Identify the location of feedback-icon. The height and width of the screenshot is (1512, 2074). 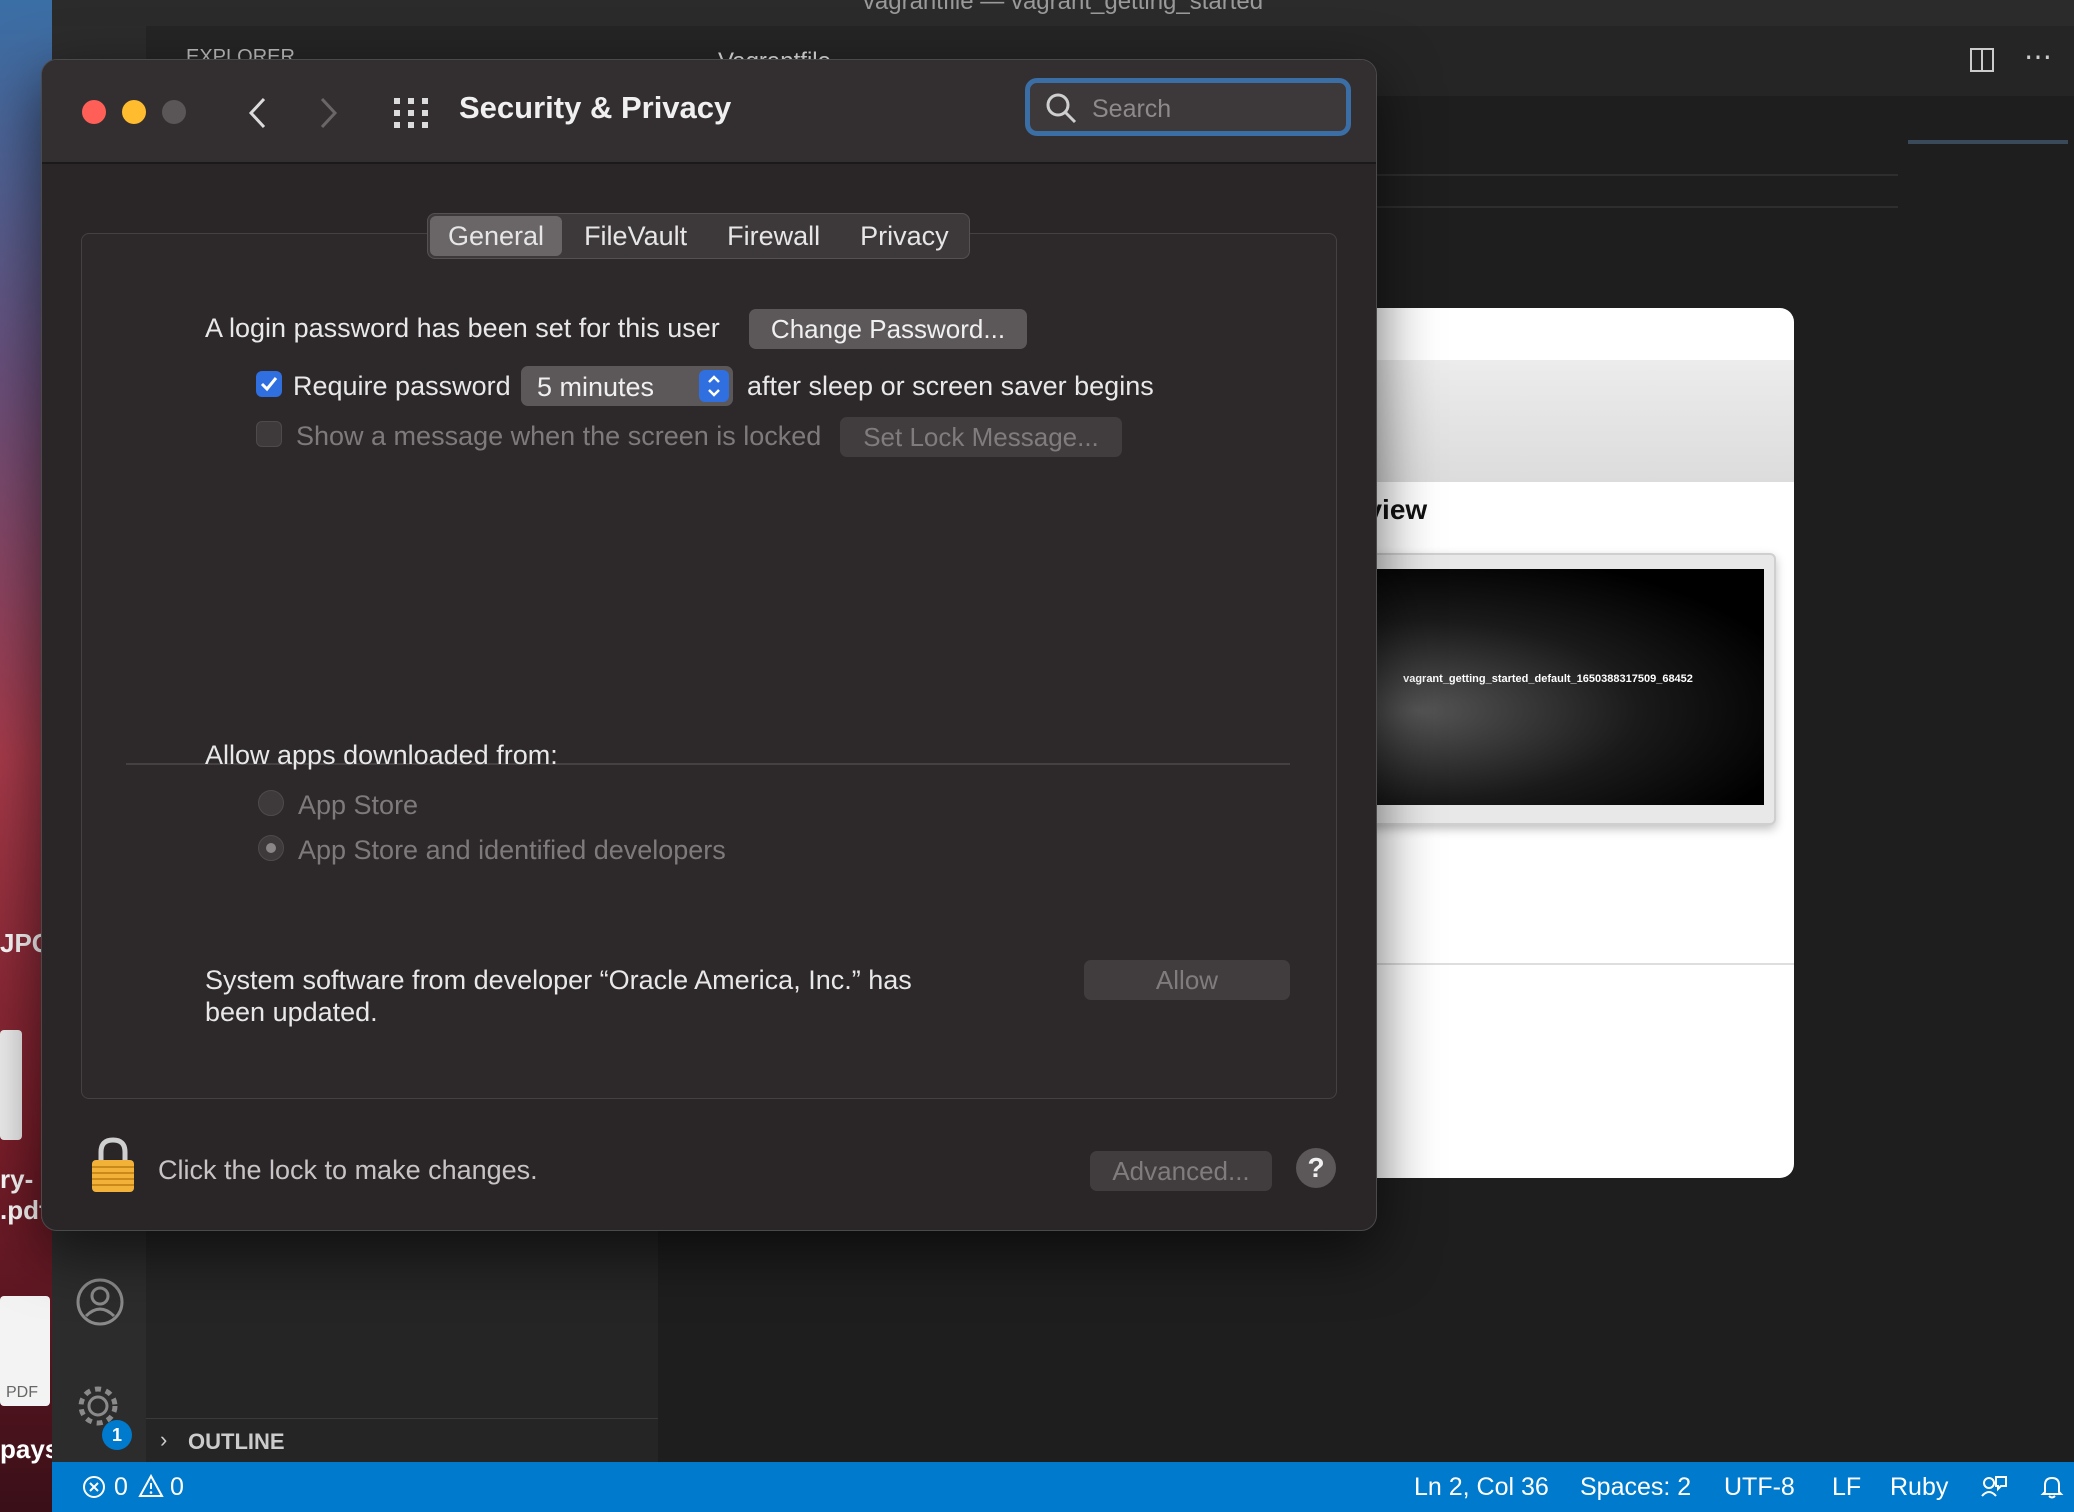
(1994, 1487).